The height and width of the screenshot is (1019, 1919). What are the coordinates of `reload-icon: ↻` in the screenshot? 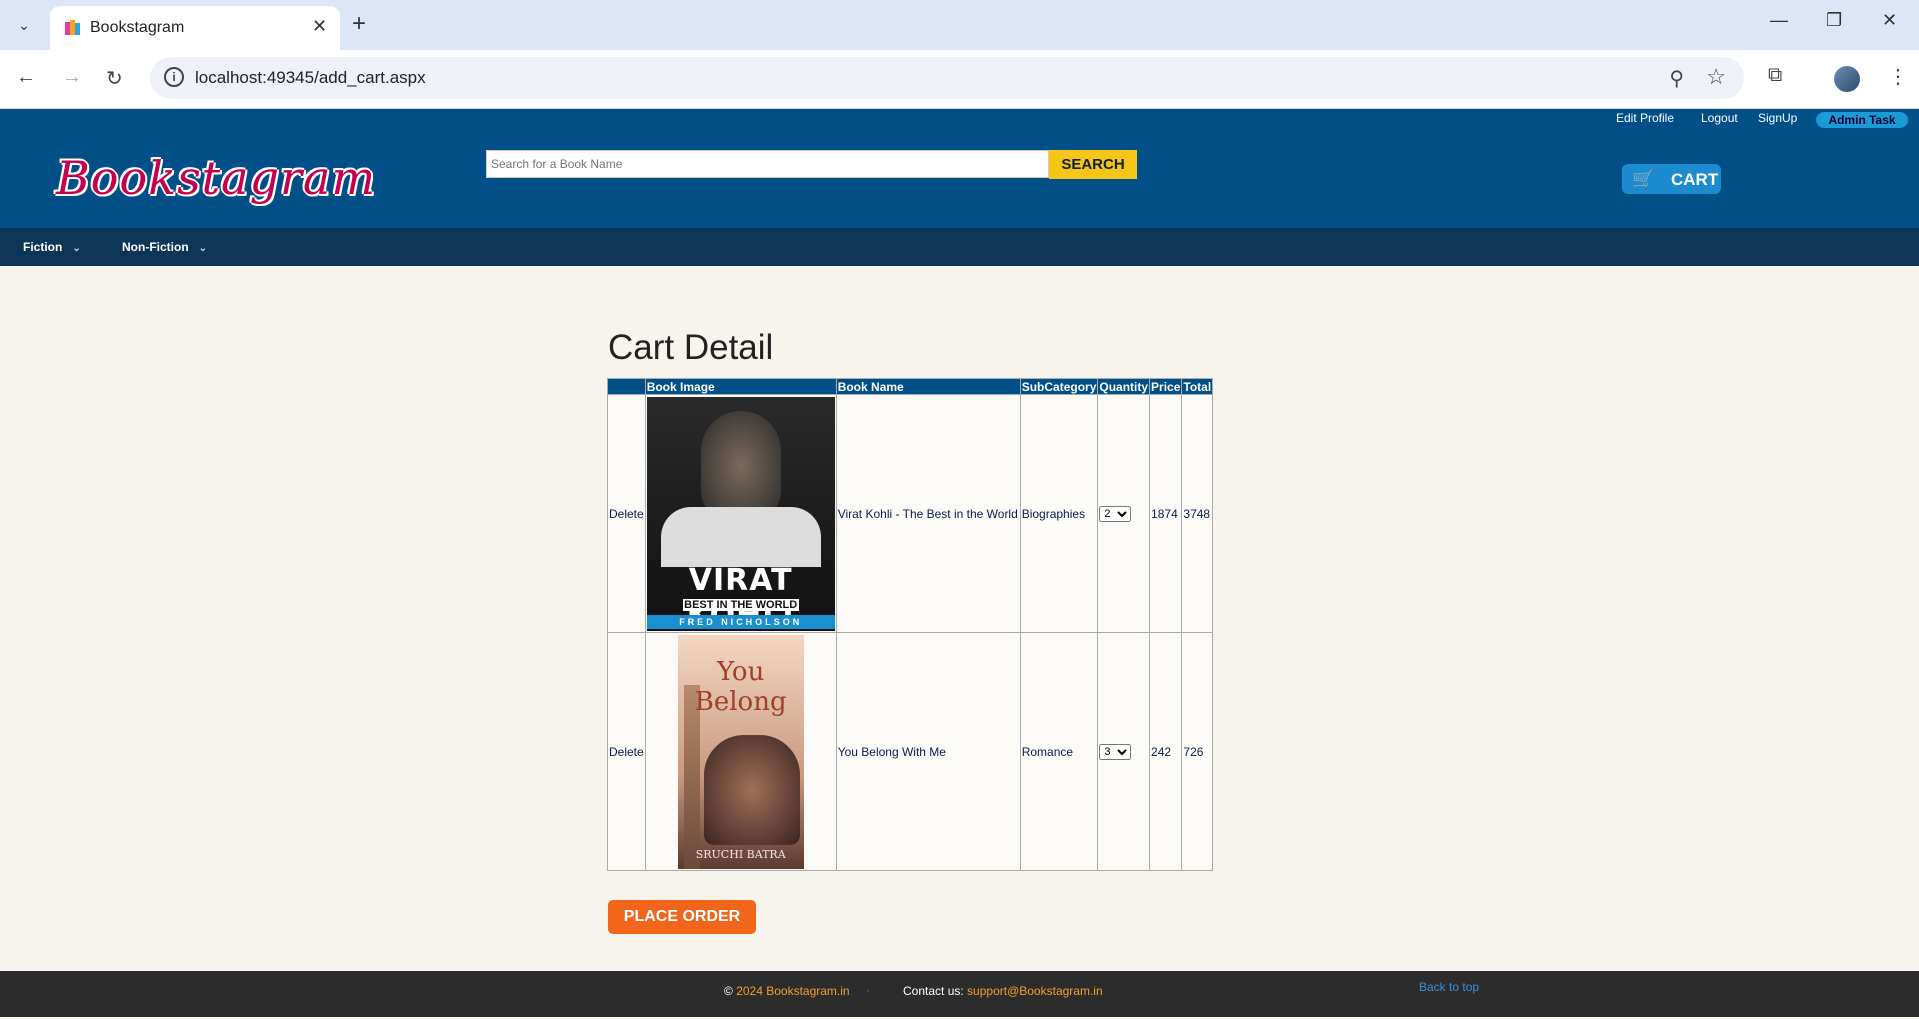 It's located at (114, 78).